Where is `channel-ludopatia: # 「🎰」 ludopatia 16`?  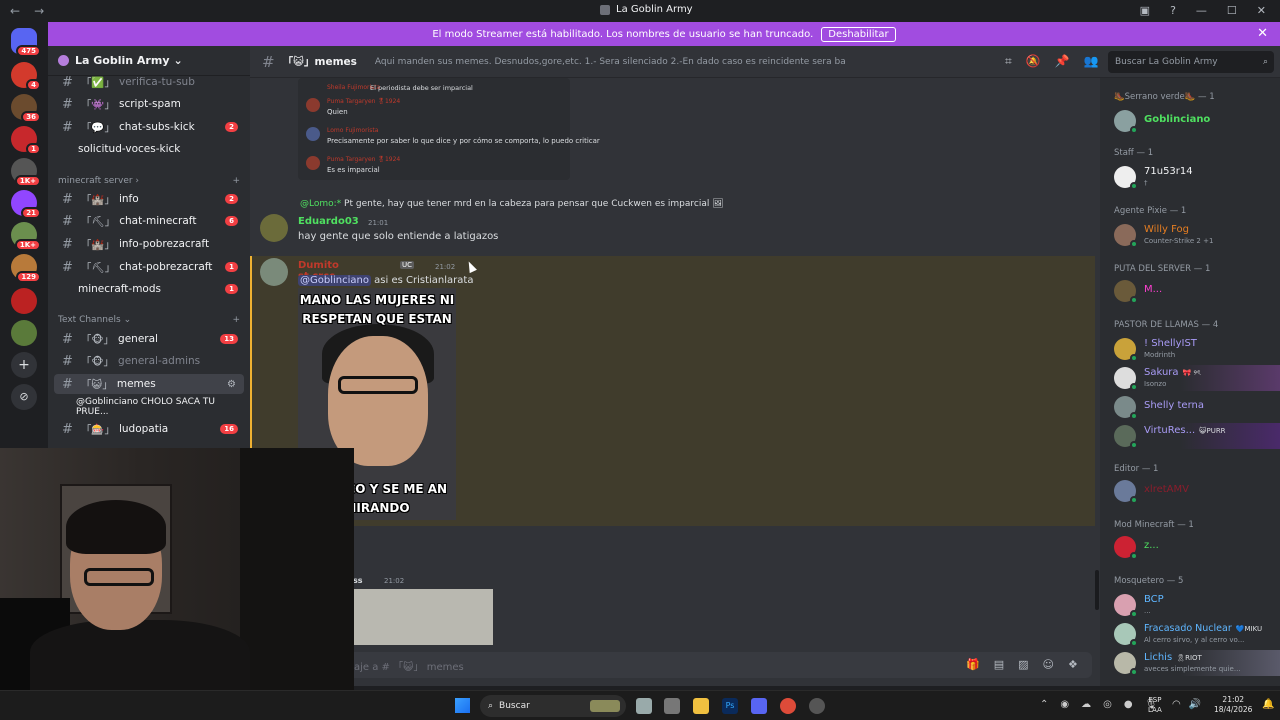 channel-ludopatia: # 「🎰」 ludopatia 16 is located at coordinates (149, 429).